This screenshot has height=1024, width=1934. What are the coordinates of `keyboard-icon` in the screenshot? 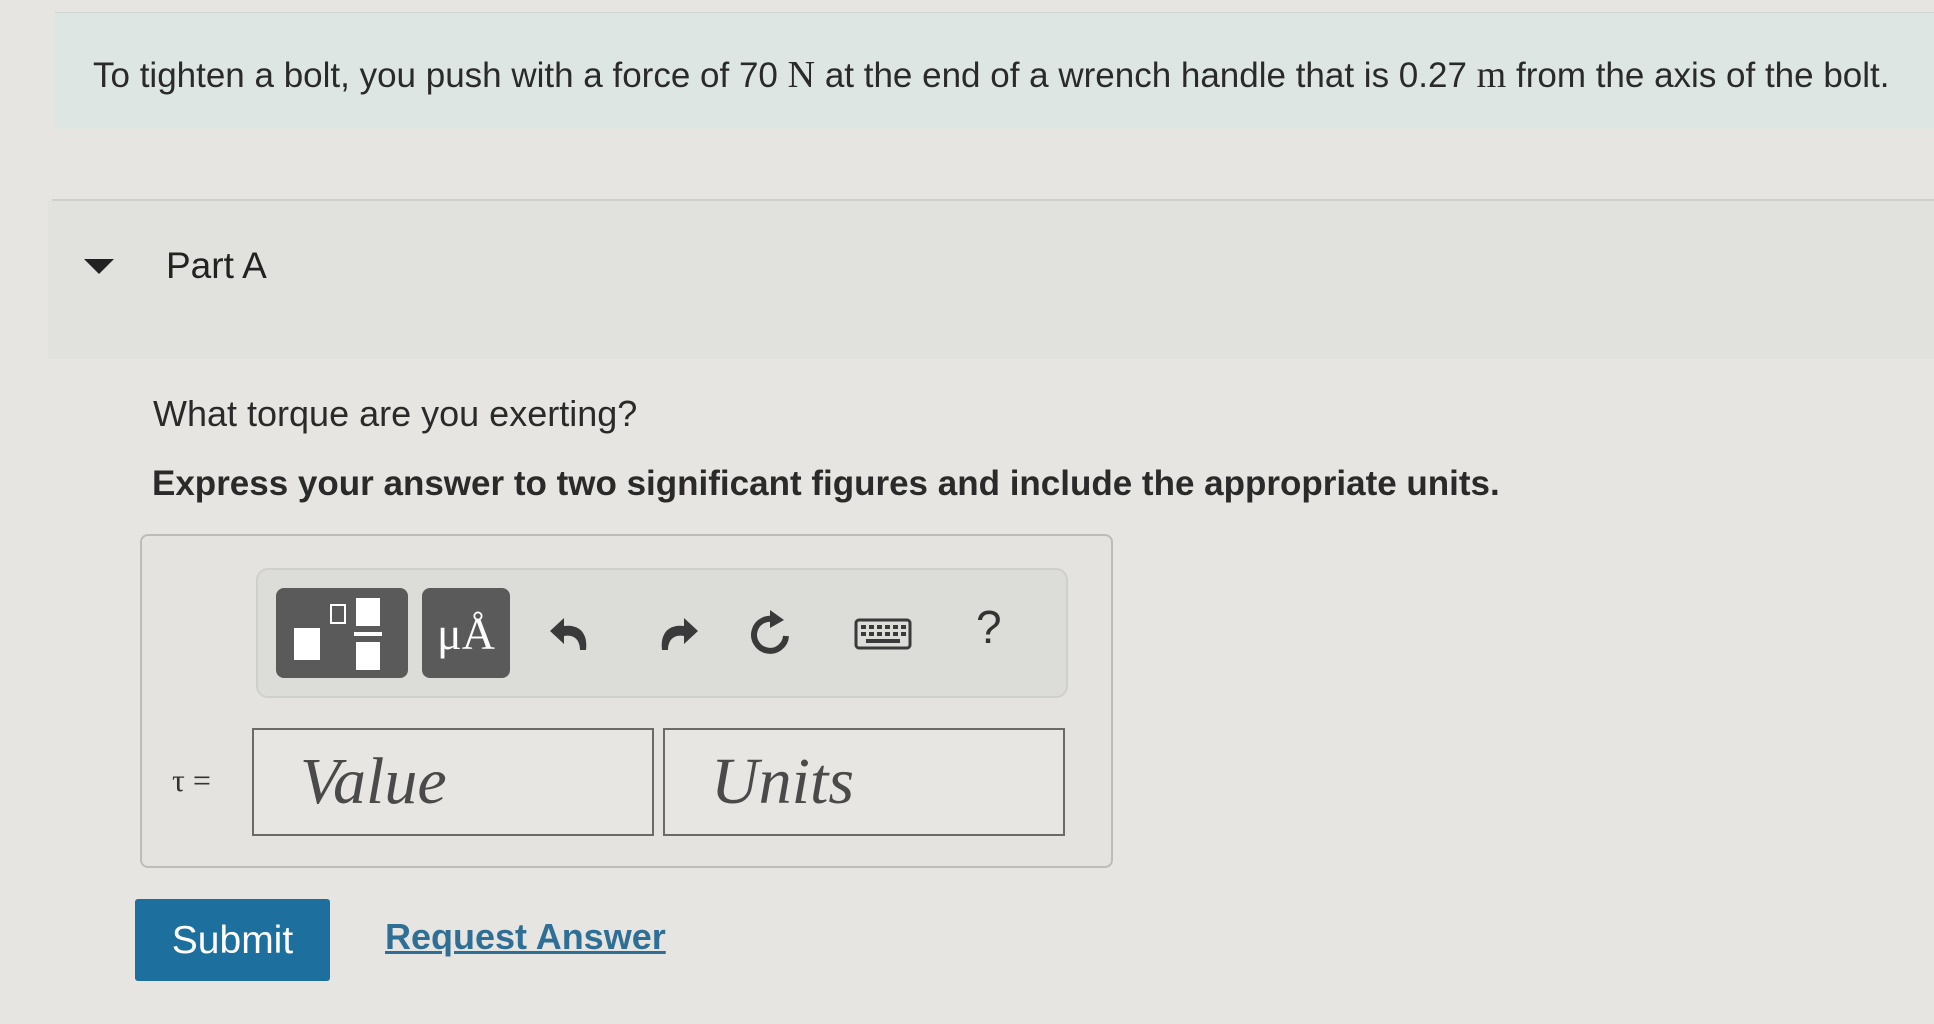 It's located at (888, 633).